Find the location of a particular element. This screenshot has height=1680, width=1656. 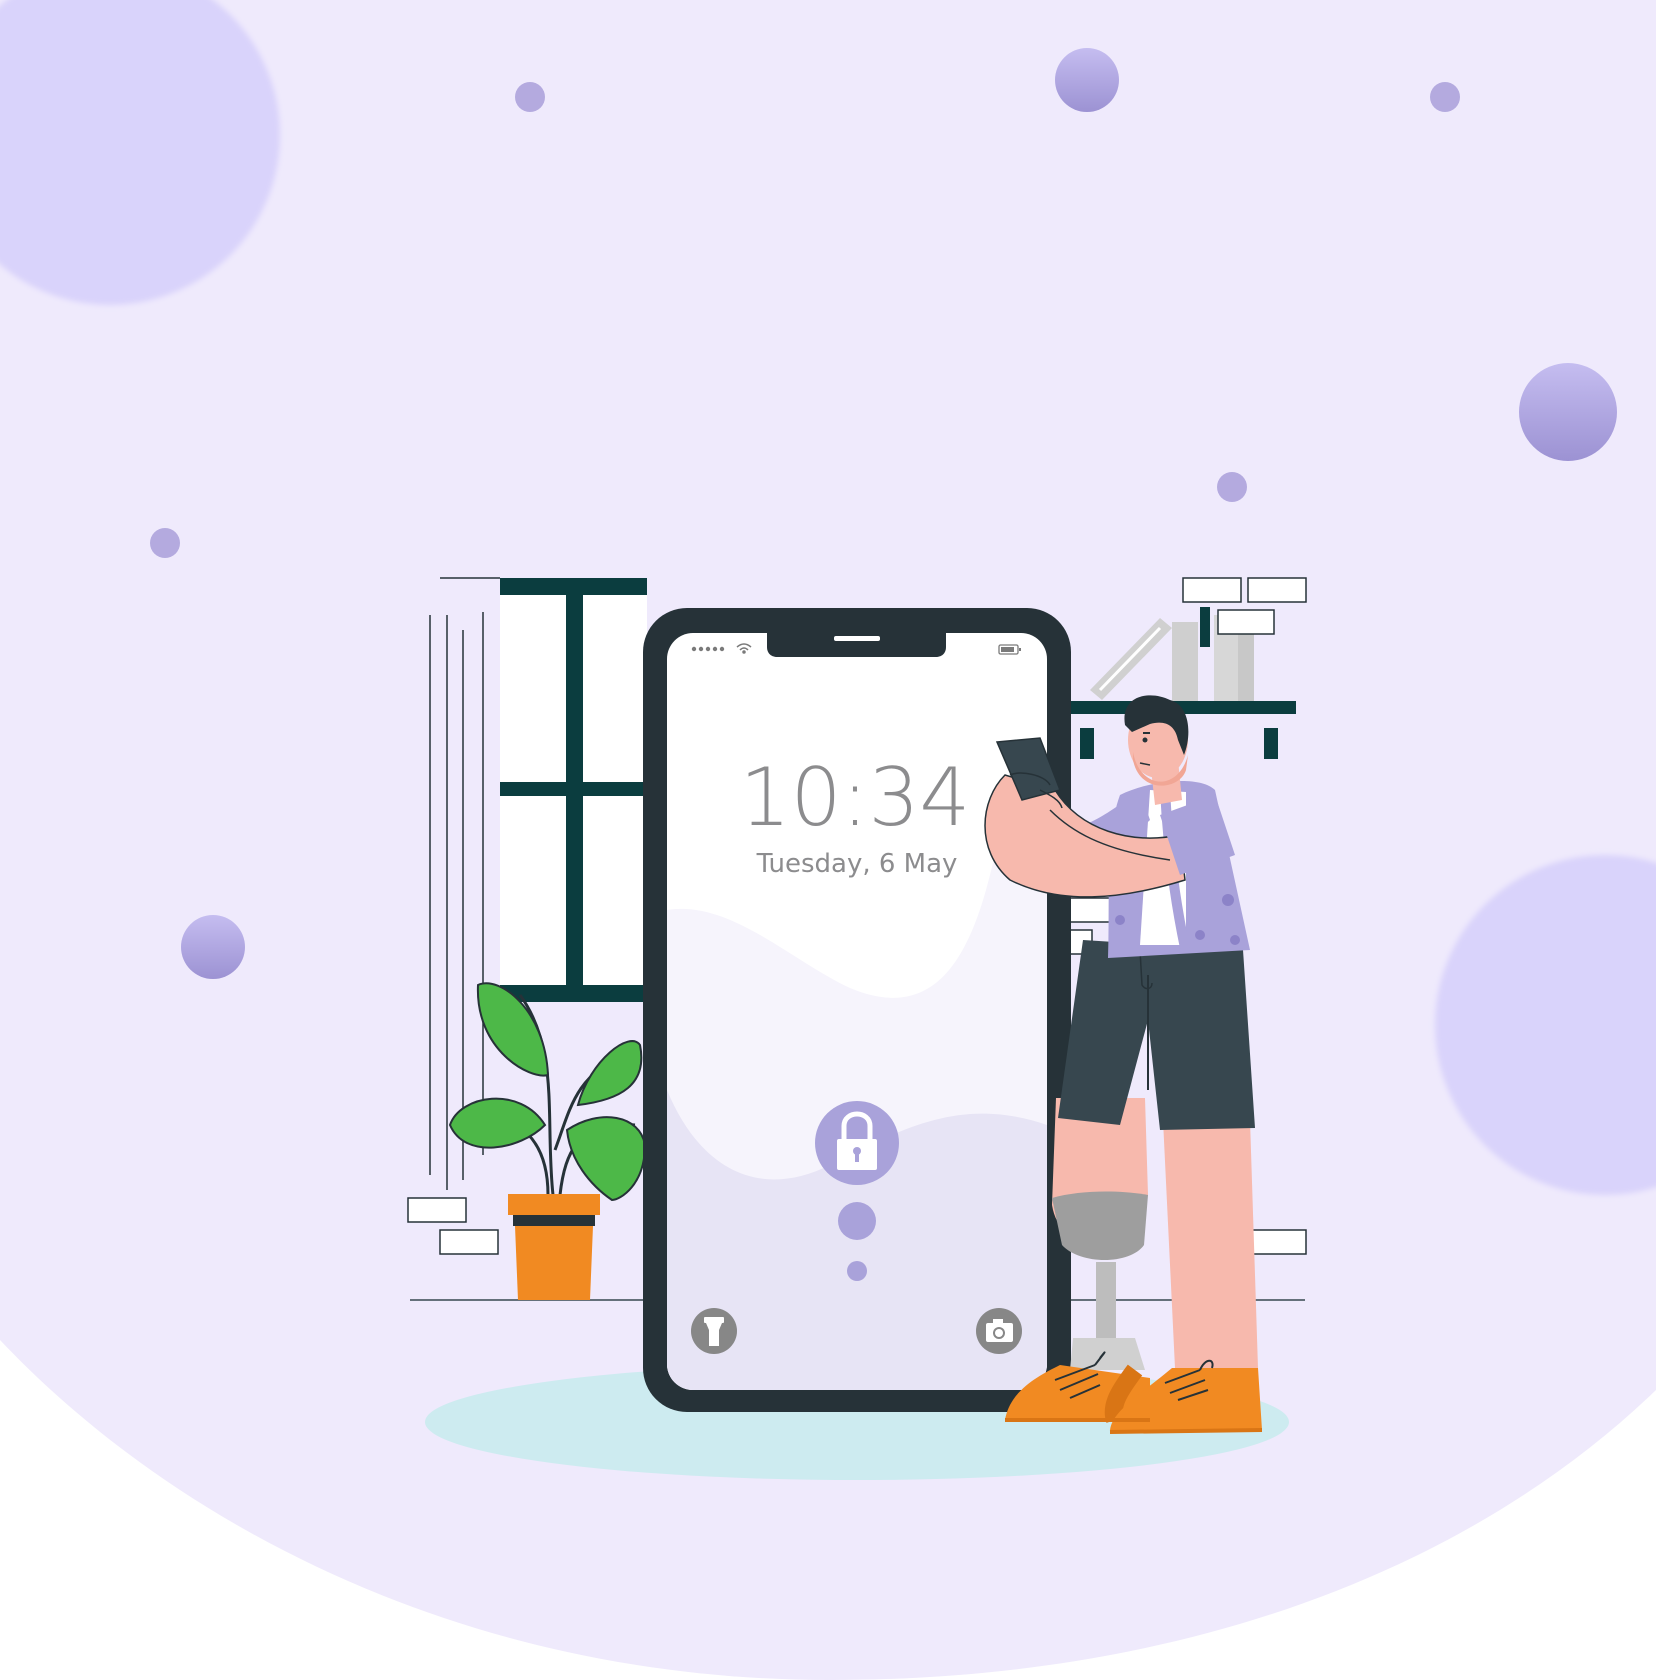

lockscreen-date: Tuesday, 6 May is located at coordinates (857, 864).